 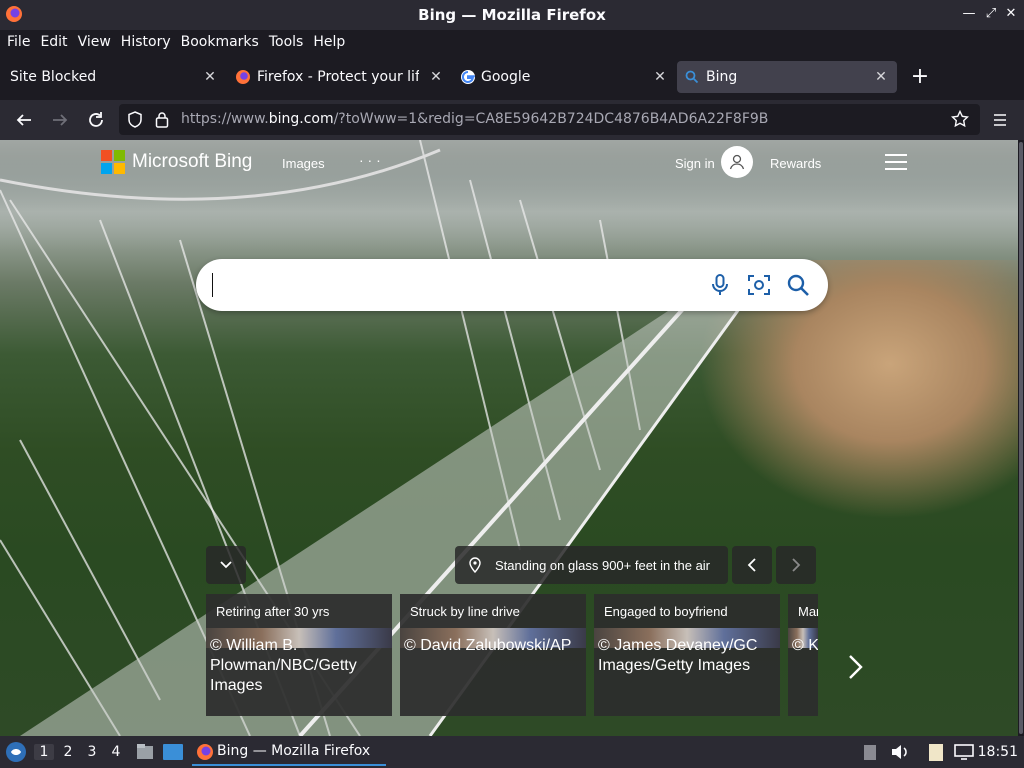 I want to click on tab-google: Google ✕, so click(x=564, y=77).